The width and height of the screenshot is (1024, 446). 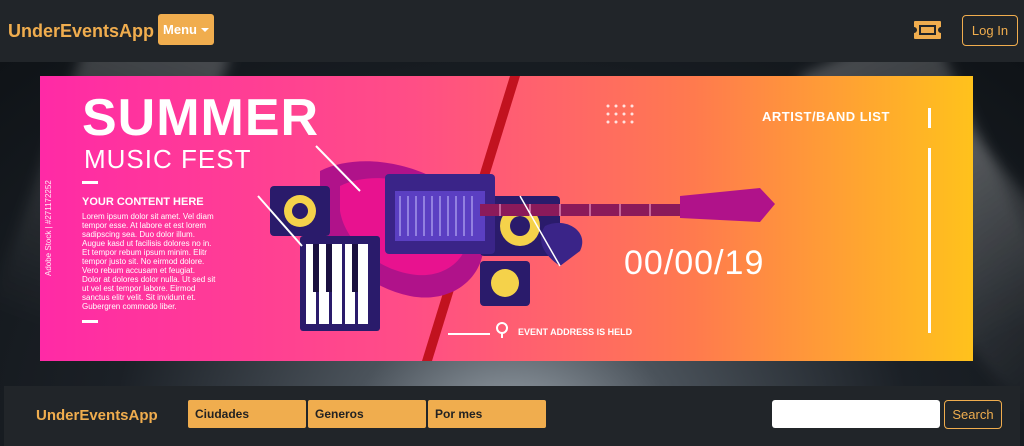 What do you see at coordinates (927, 30) in the screenshot?
I see `ticket-icon` at bounding box center [927, 30].